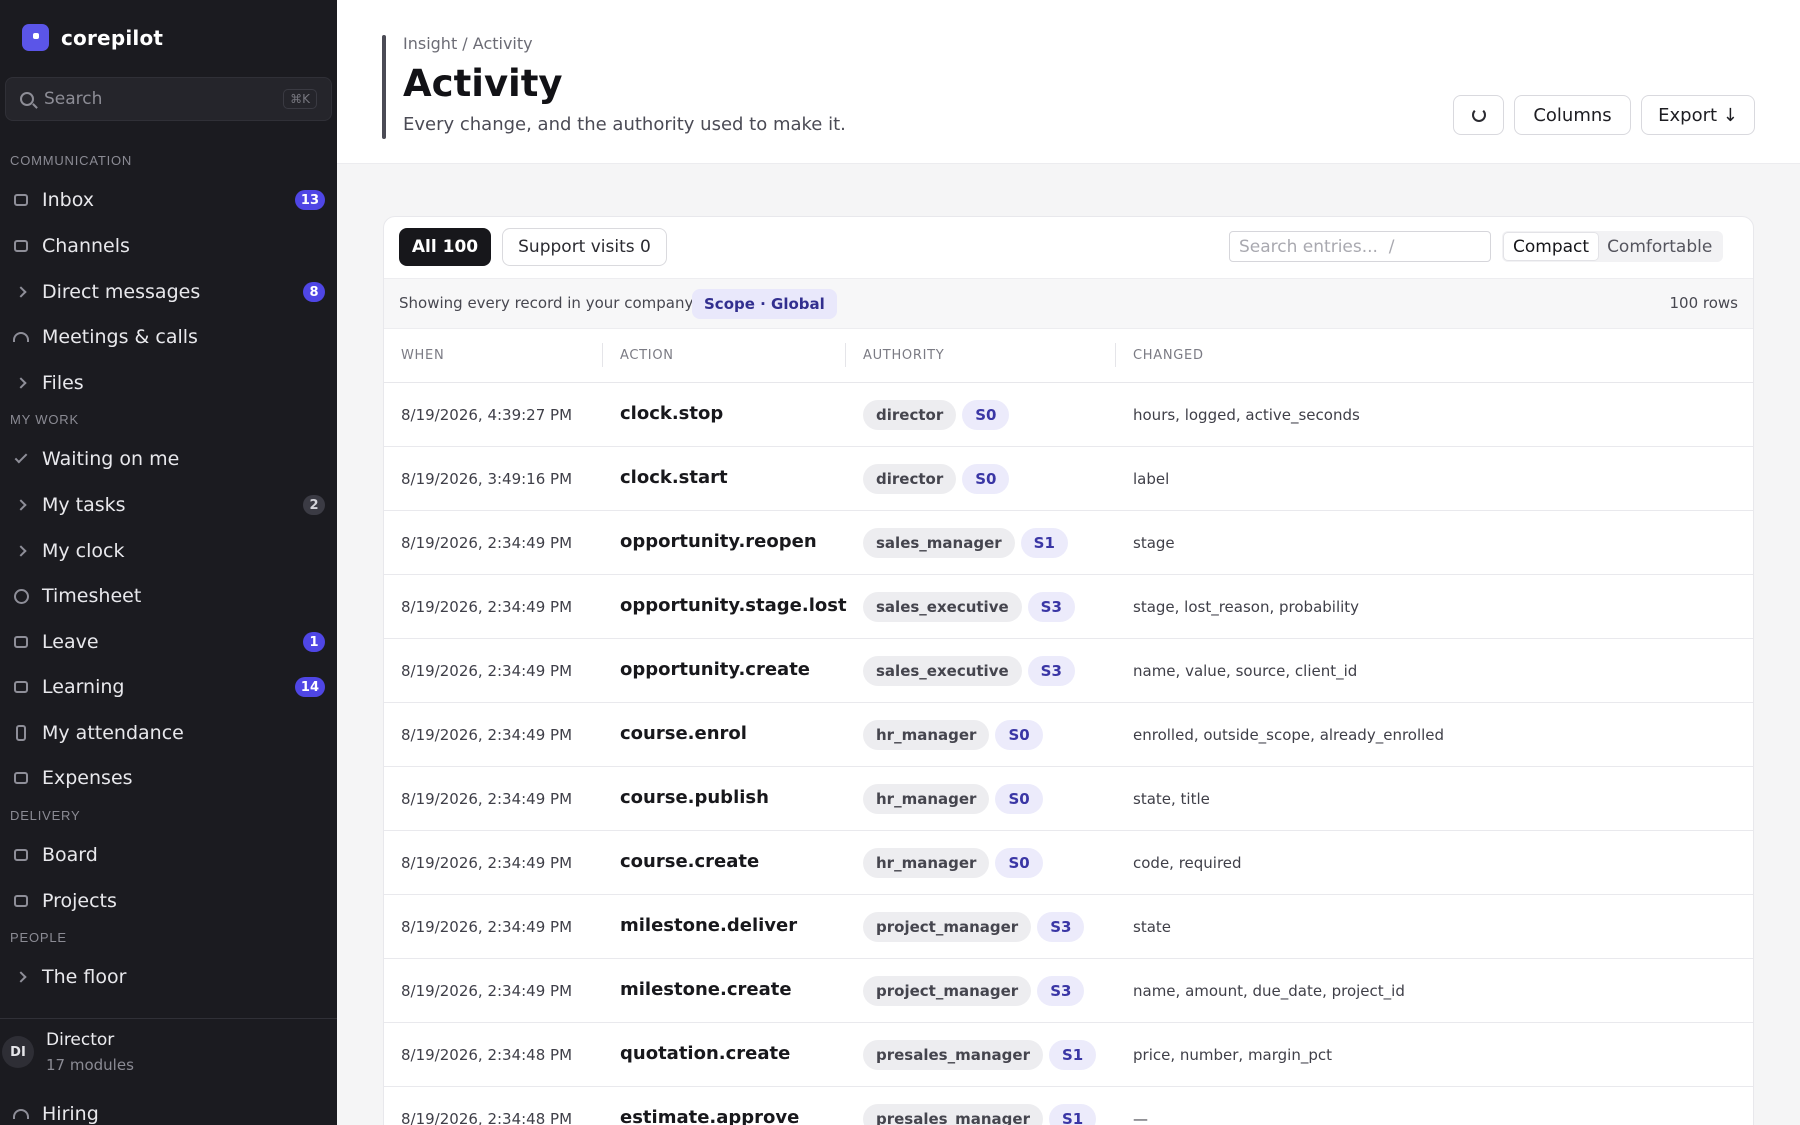  I want to click on export-button: Export ↓, so click(1698, 115).